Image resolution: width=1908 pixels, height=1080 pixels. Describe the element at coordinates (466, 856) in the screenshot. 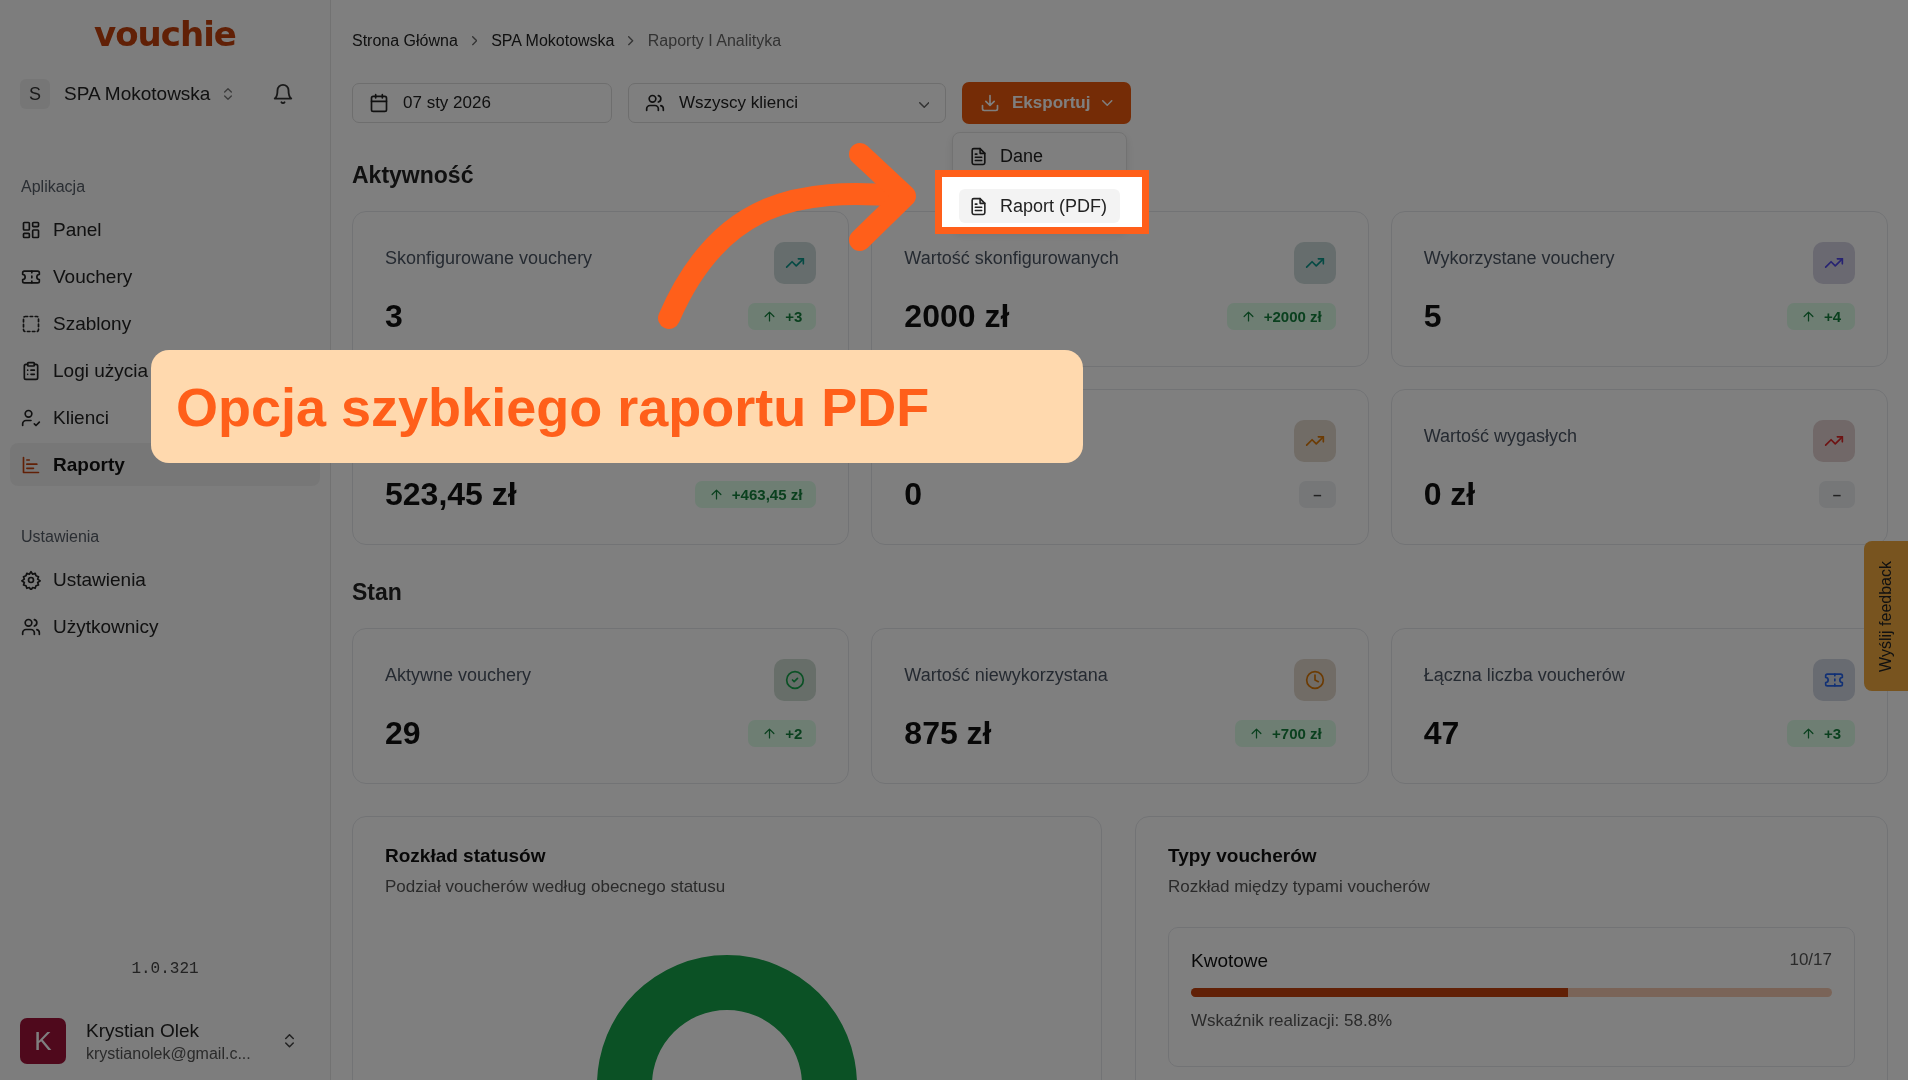

I see `panel-title: Rozkład statusów` at that location.